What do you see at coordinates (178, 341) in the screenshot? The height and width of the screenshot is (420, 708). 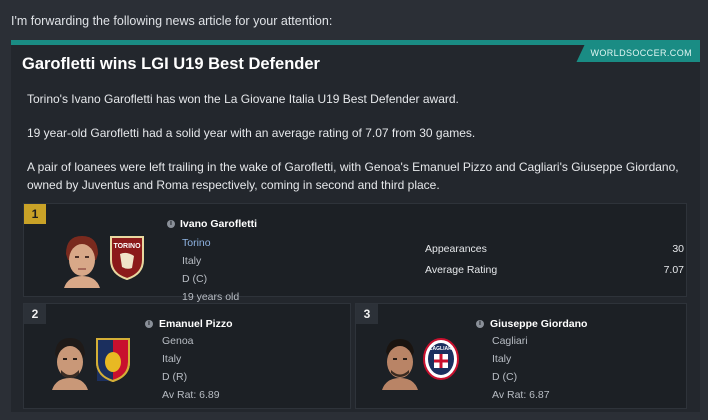 I see `player-club: Genoa` at bounding box center [178, 341].